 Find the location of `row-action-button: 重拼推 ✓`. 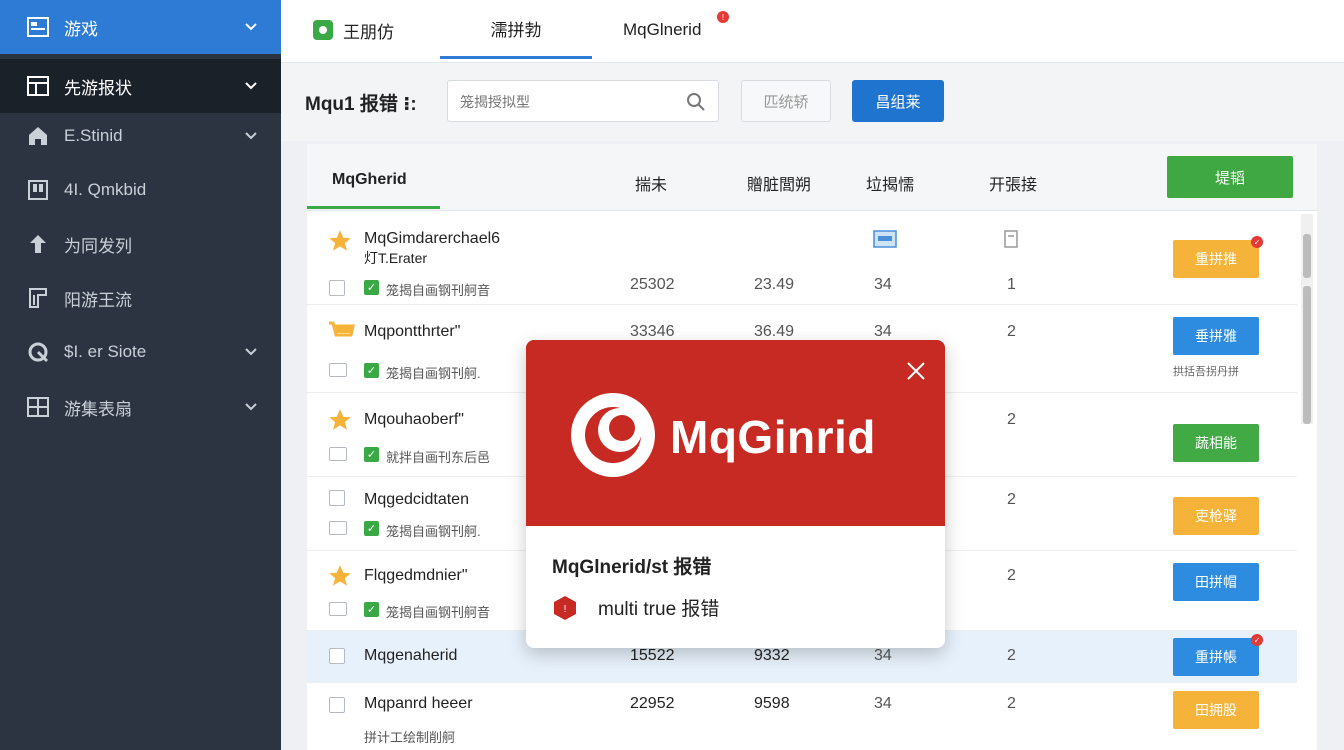

row-action-button: 重拼推 ✓ is located at coordinates (1218, 257).